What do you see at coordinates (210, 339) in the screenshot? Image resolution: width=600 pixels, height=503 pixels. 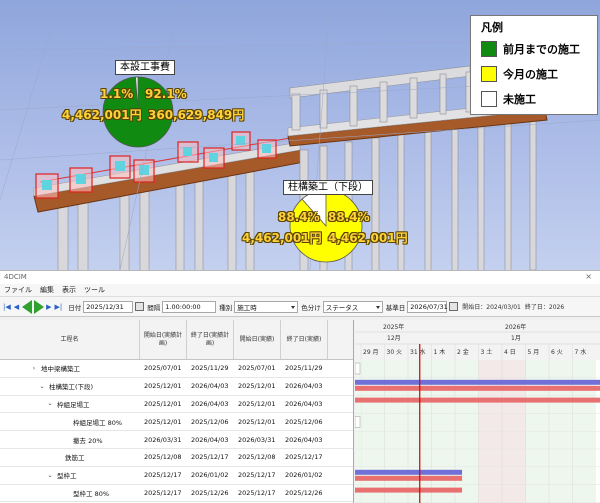 I see `header-end-plan: 終了日(実績計画)` at bounding box center [210, 339].